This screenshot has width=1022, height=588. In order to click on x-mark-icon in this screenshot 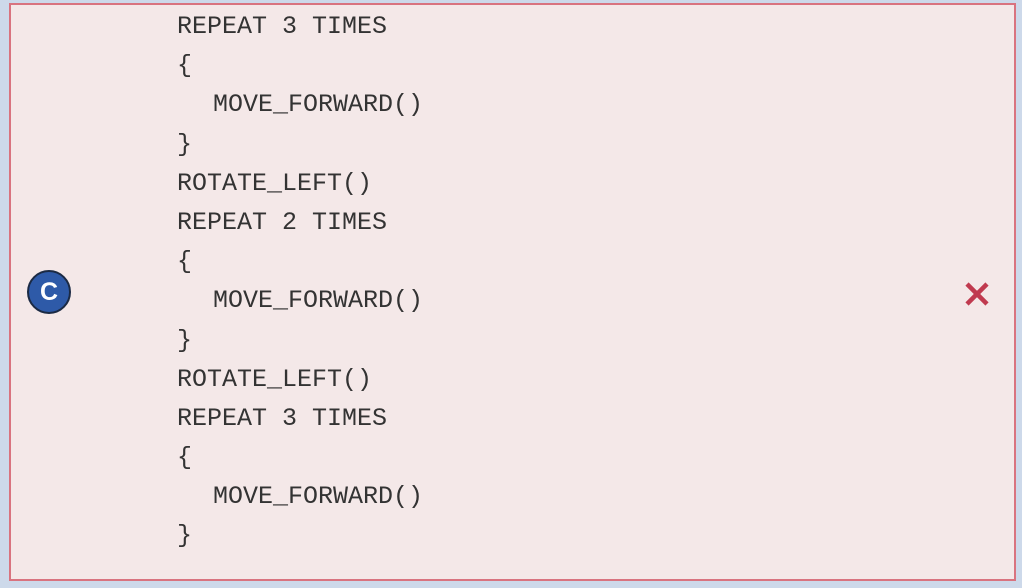, I will do `click(977, 294)`.